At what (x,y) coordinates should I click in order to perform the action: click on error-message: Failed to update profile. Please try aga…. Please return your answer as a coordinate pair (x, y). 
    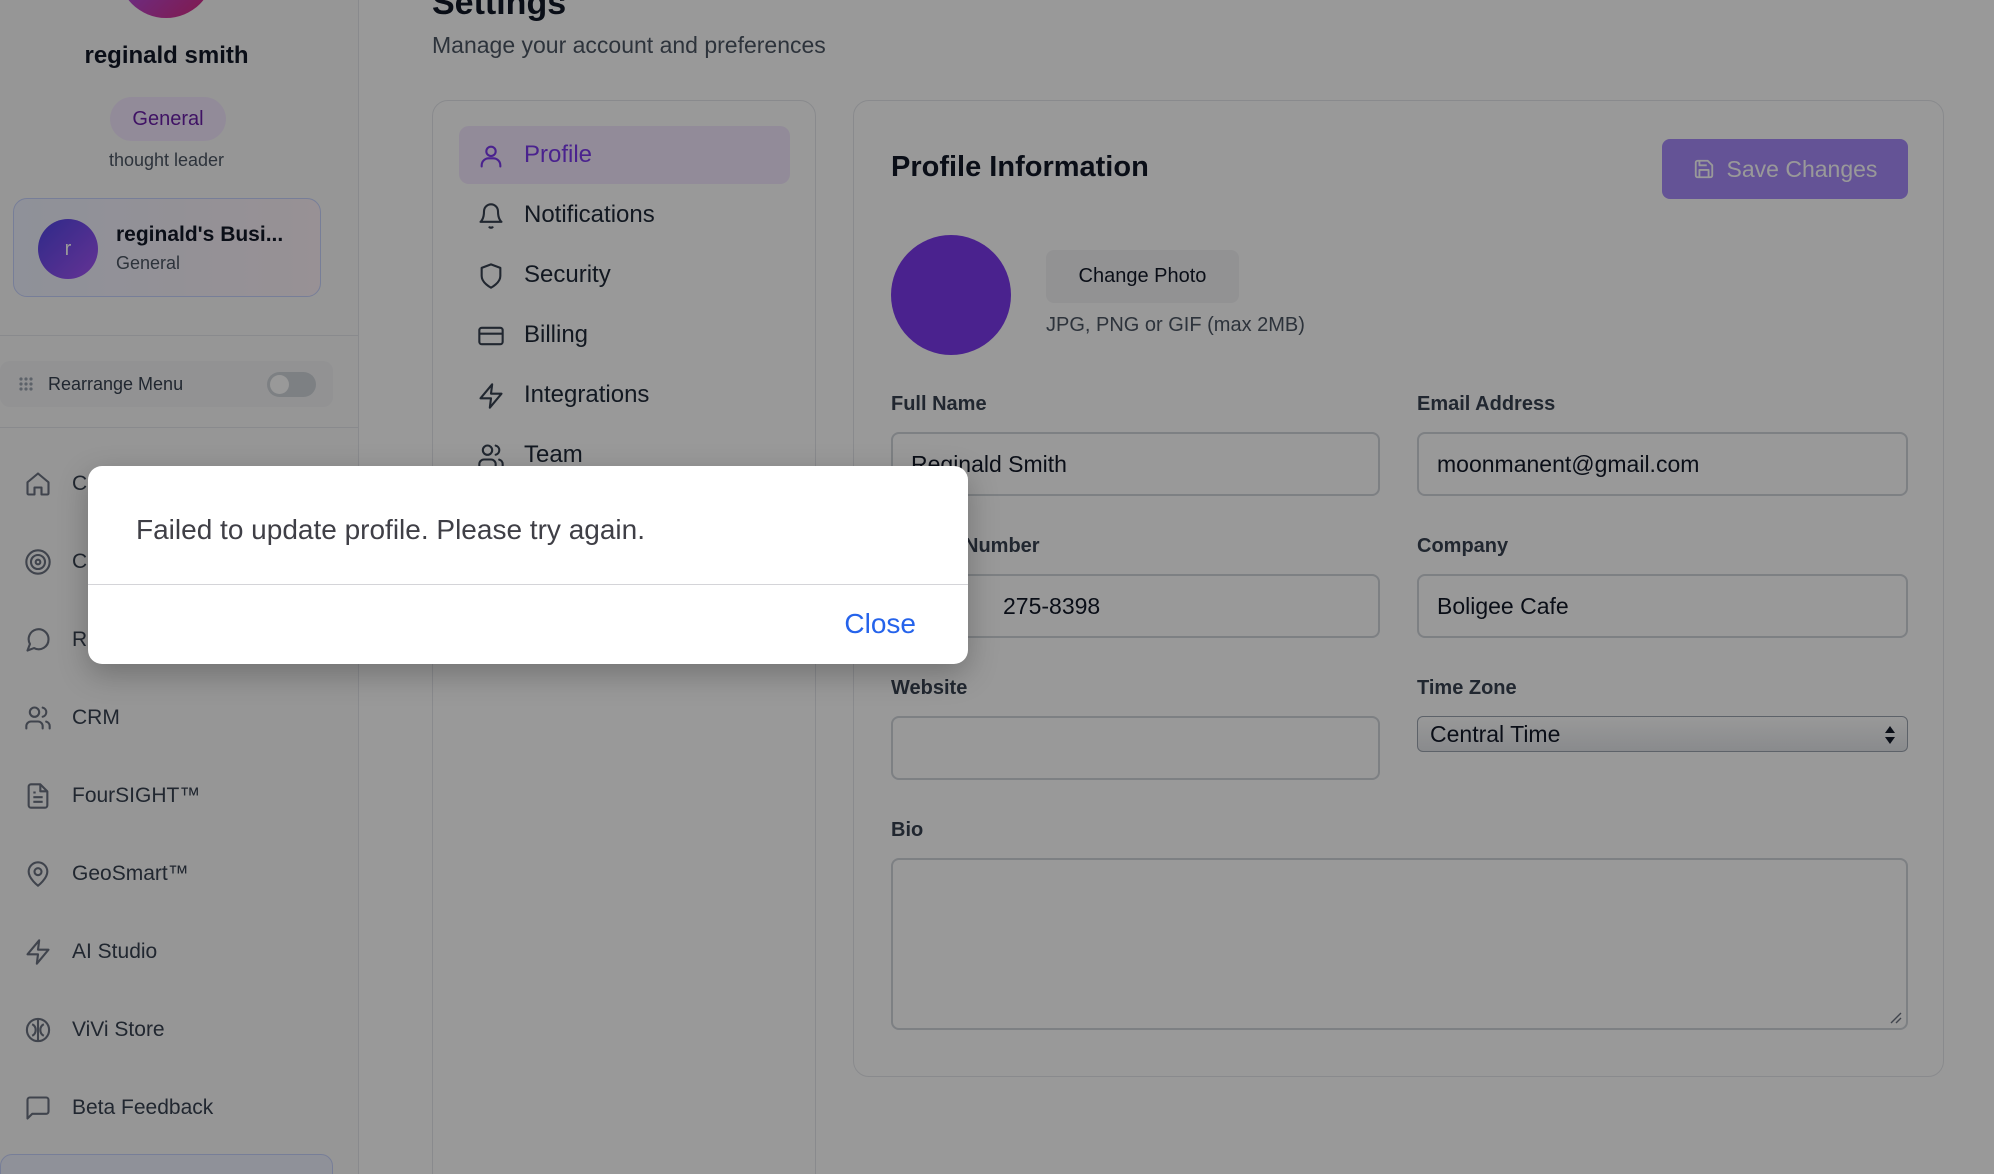
    Looking at the image, I should click on (390, 529).